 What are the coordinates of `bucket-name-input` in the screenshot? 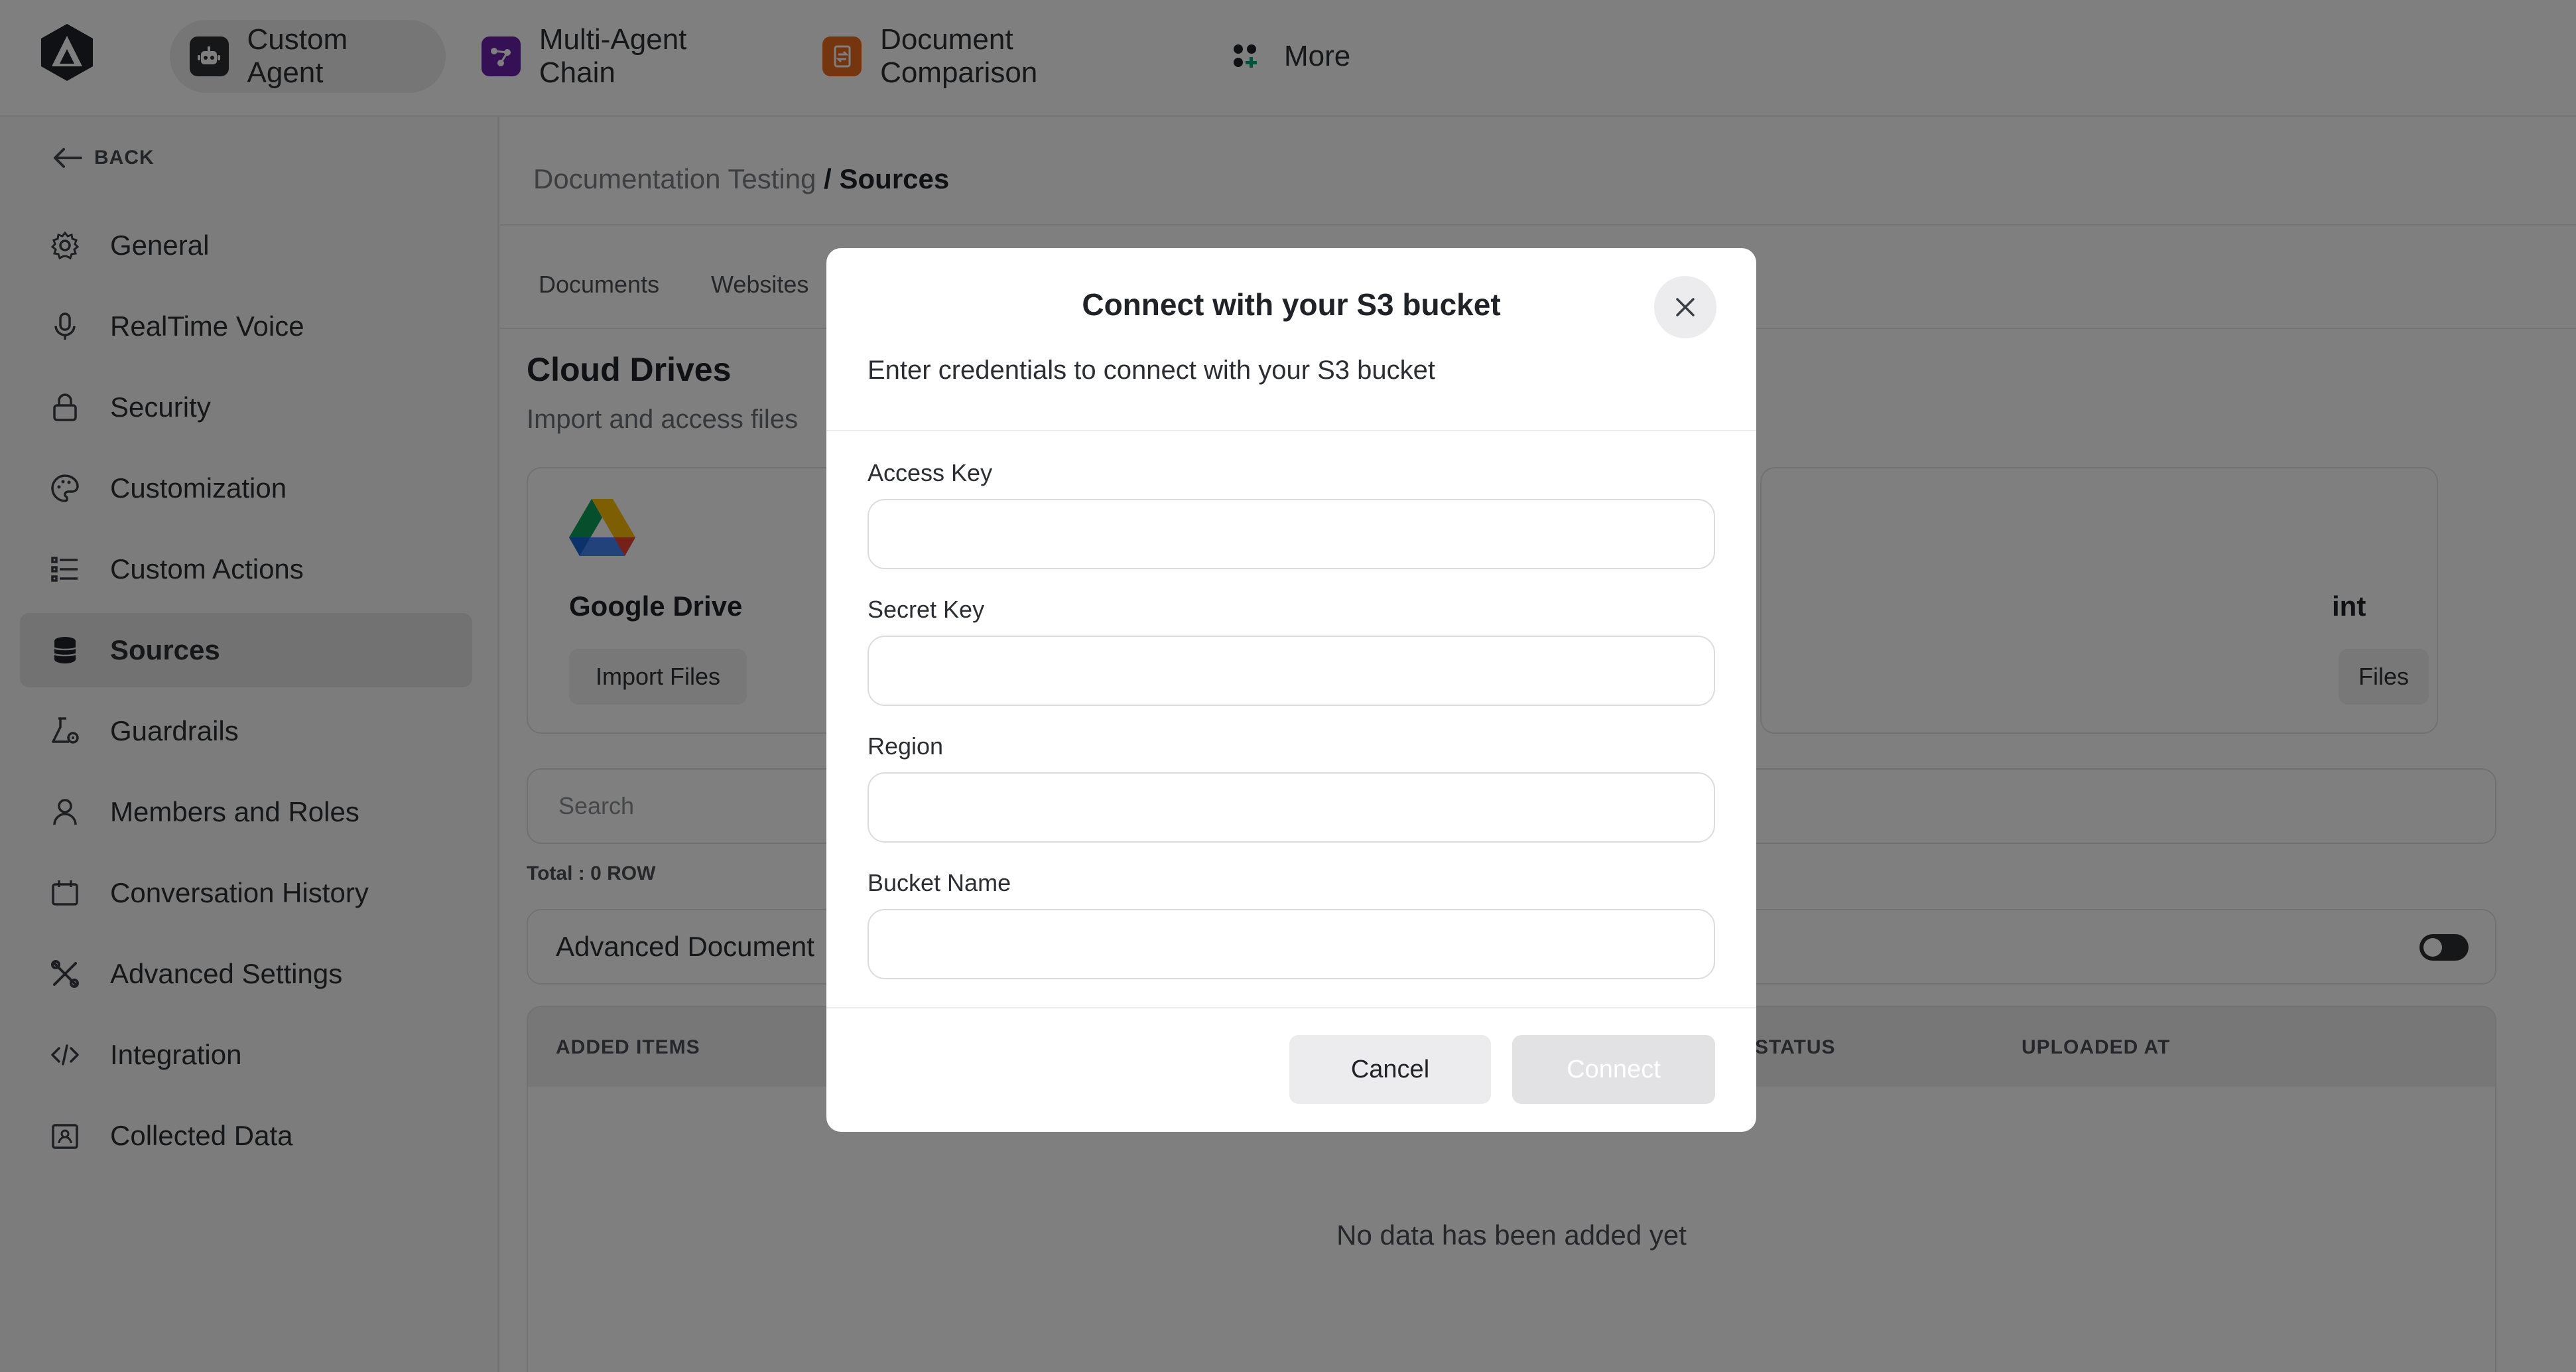 It's located at (1292, 944).